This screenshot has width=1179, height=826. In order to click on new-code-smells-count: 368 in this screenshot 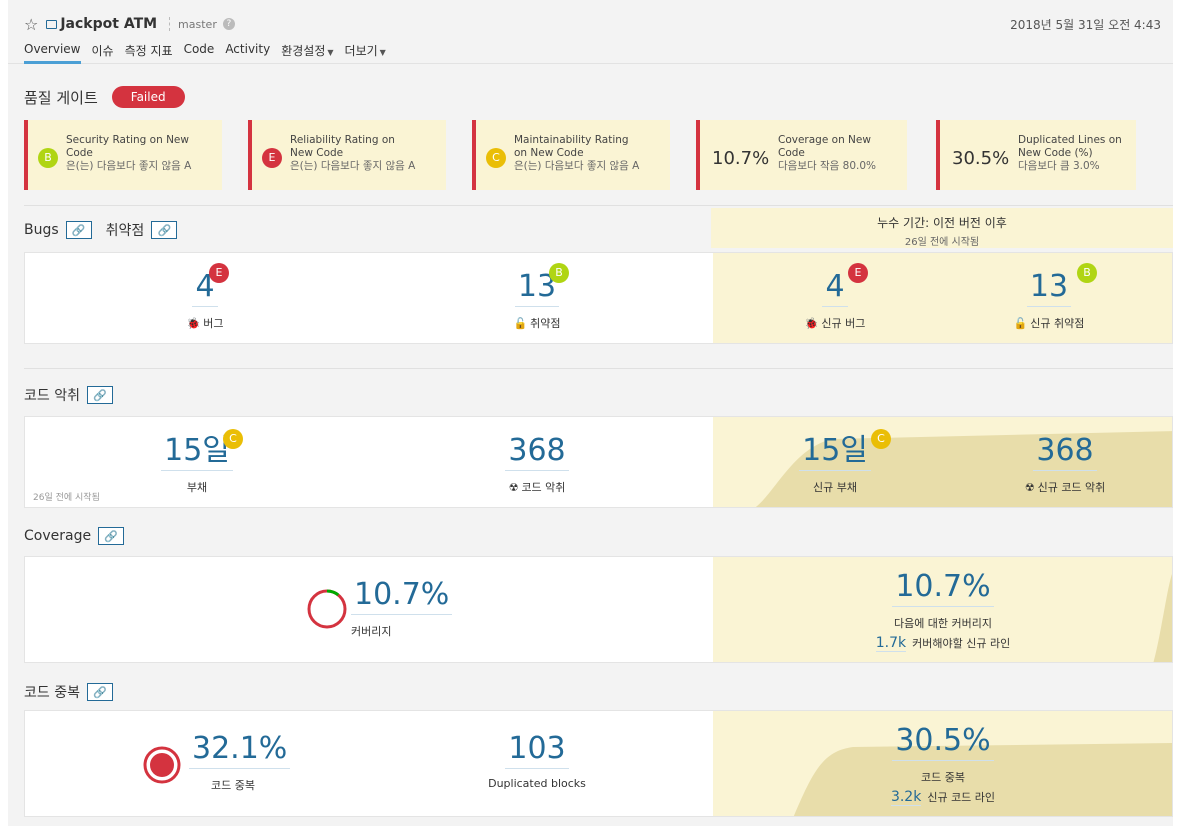, I will do `click(1065, 453)`.